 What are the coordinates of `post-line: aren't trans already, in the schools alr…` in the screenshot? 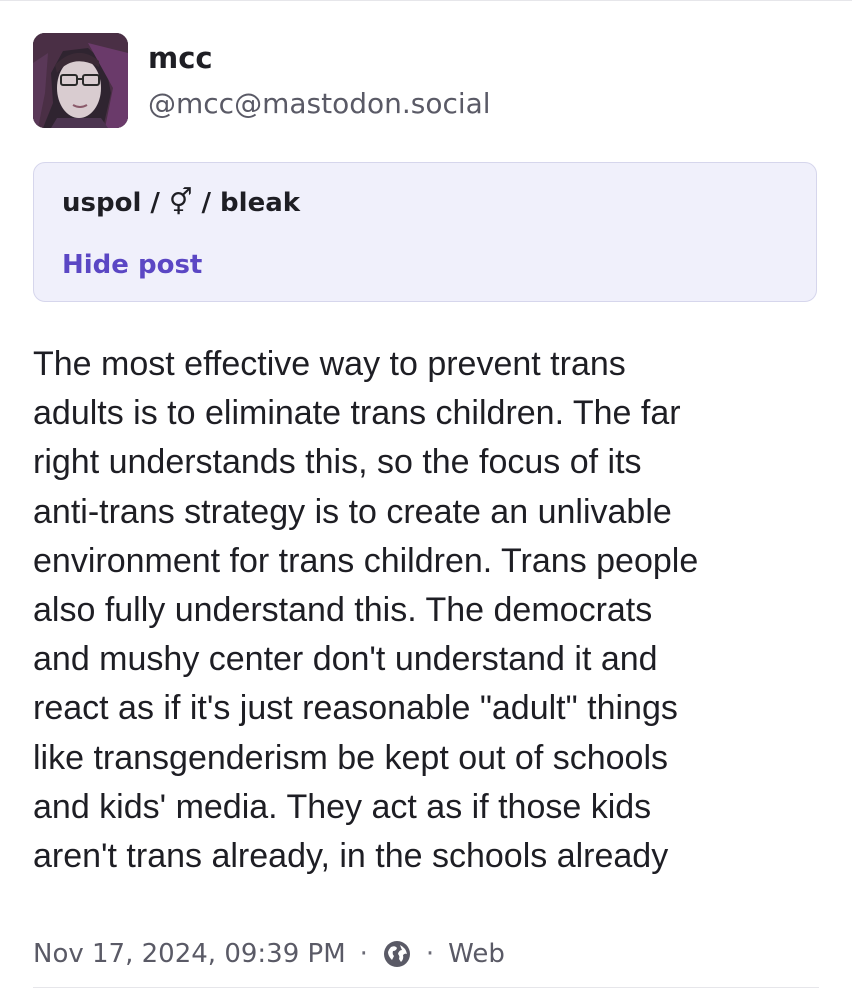 It's located at (351, 856).